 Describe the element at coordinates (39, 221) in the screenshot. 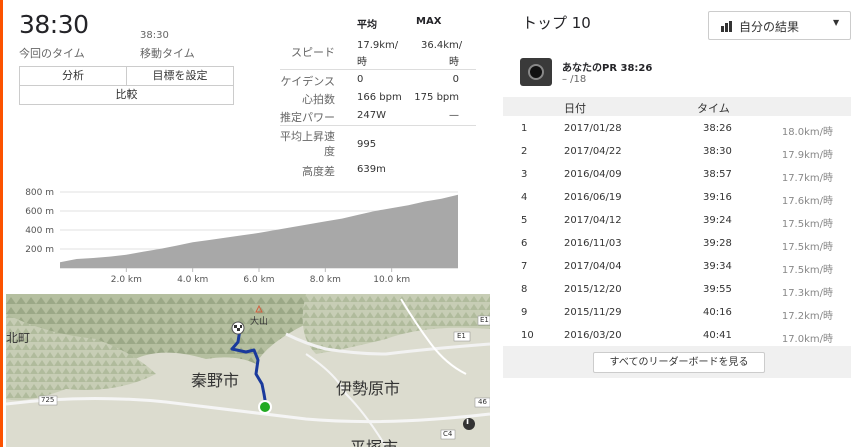

I see `y-axis-labels: 800 m 600 m 400 m 200 m` at that location.